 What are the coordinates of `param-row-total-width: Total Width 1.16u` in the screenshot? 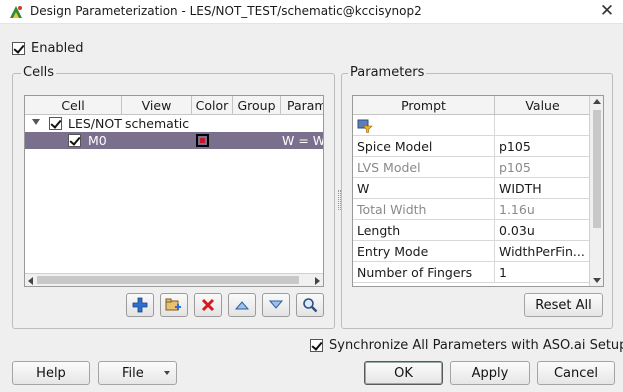 It's located at (471, 209).